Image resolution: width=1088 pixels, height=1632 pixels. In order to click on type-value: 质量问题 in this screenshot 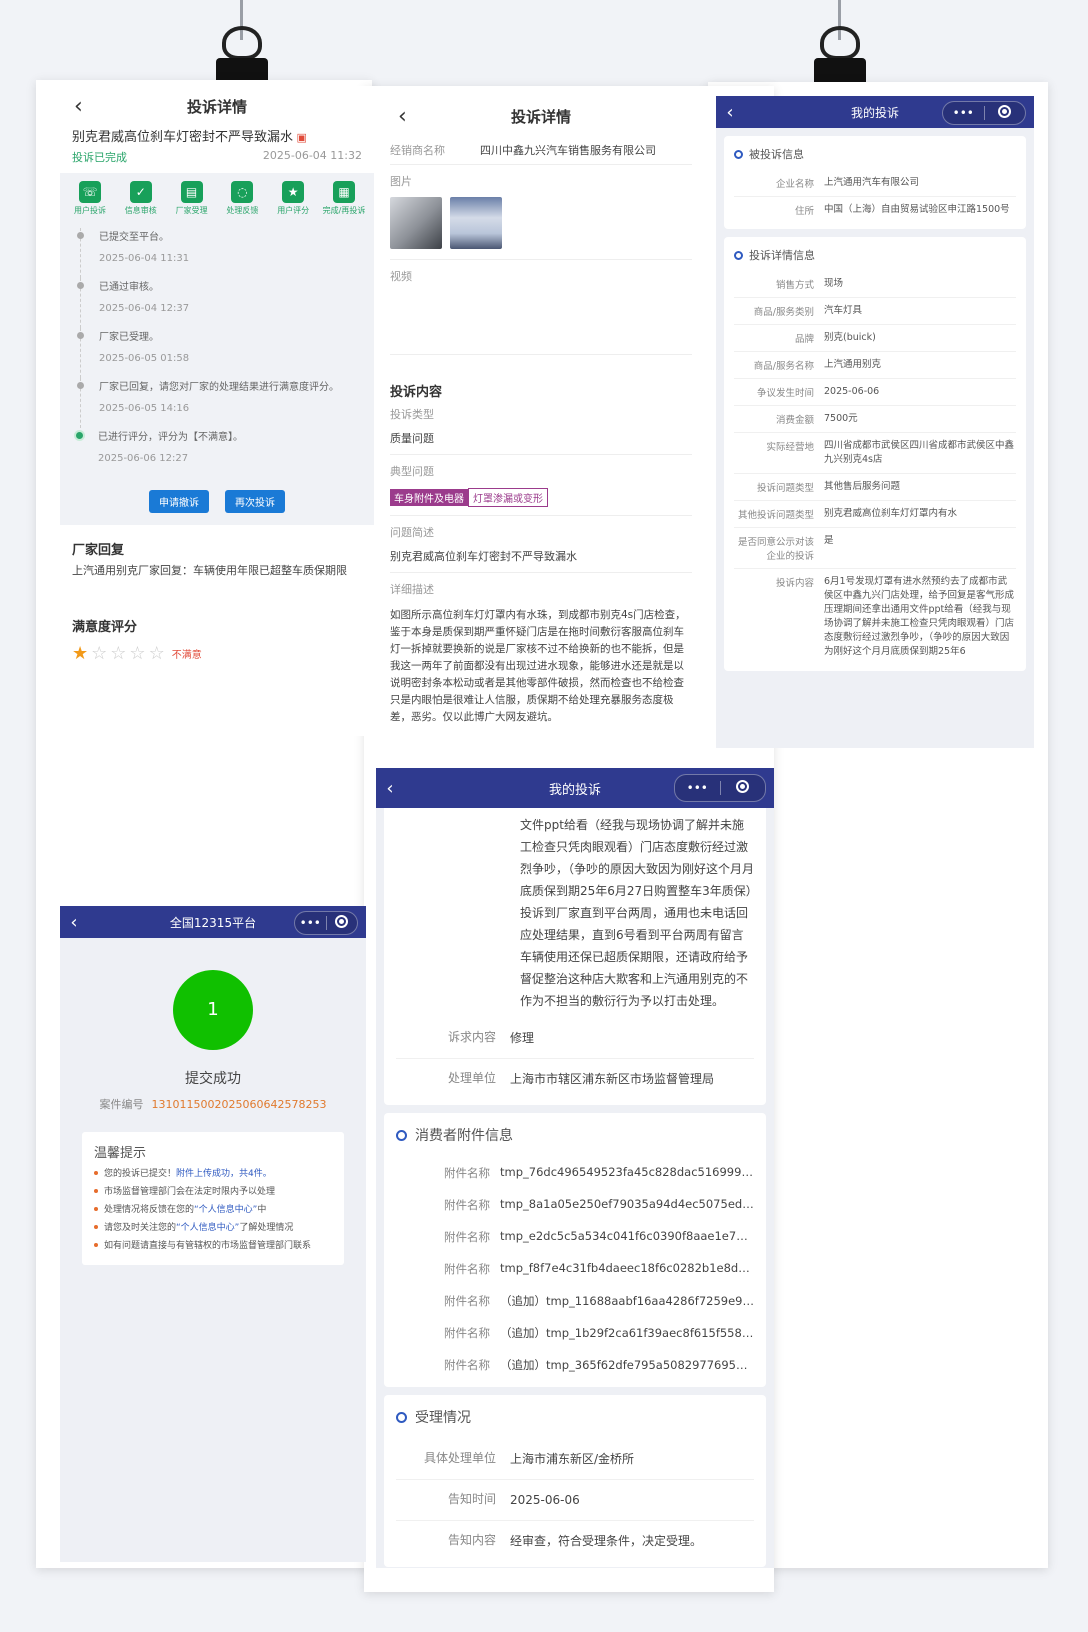, I will do `click(412, 438)`.